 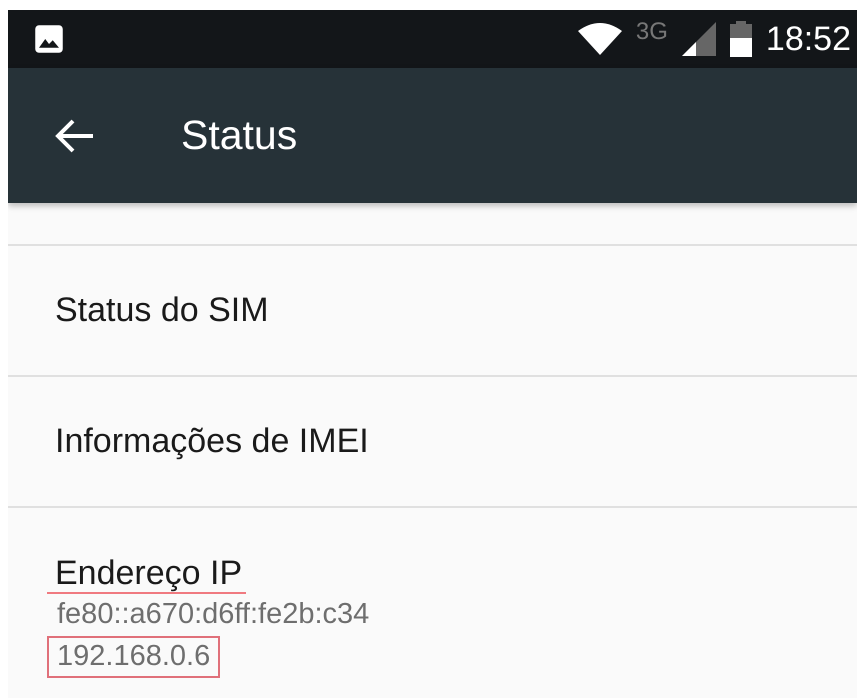 What do you see at coordinates (75, 135) in the screenshot?
I see `back-arrow-icon` at bounding box center [75, 135].